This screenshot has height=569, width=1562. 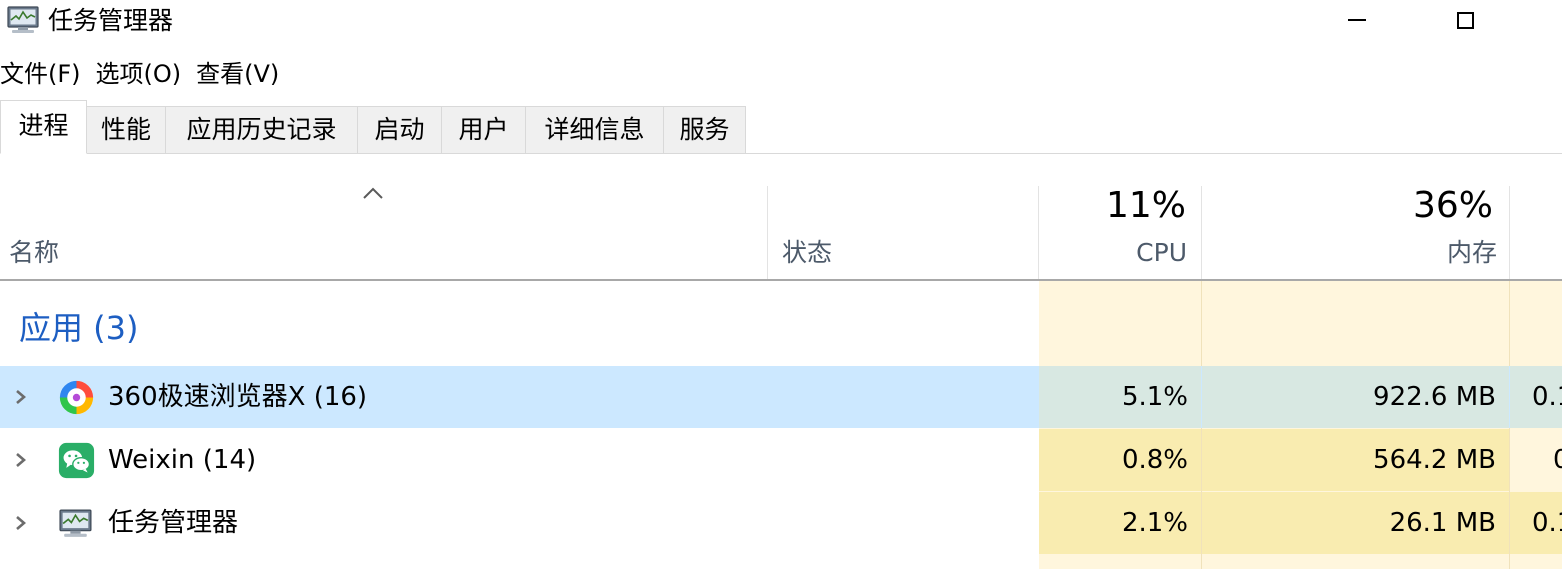 I want to click on tab-details: 详细信息, so click(x=594, y=129).